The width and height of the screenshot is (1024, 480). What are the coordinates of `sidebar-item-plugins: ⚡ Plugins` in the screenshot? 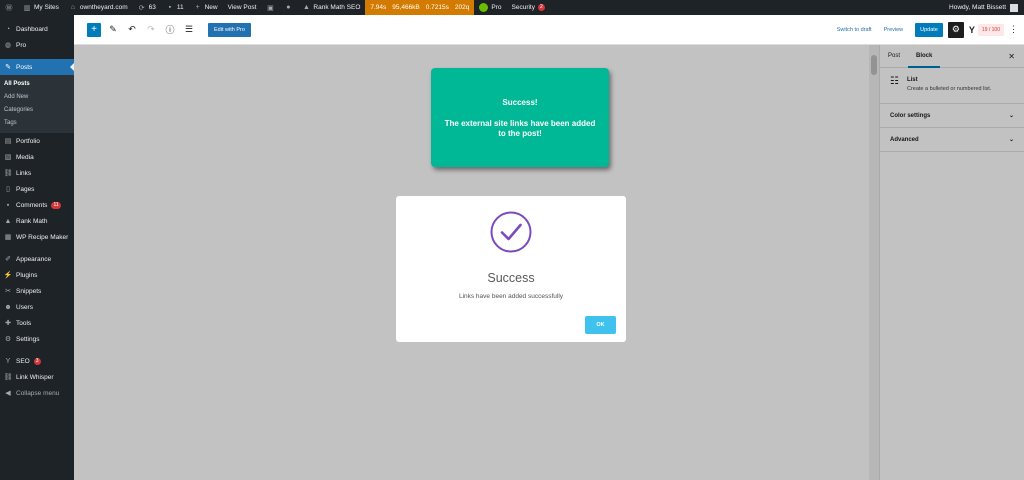 It's located at (37, 275).